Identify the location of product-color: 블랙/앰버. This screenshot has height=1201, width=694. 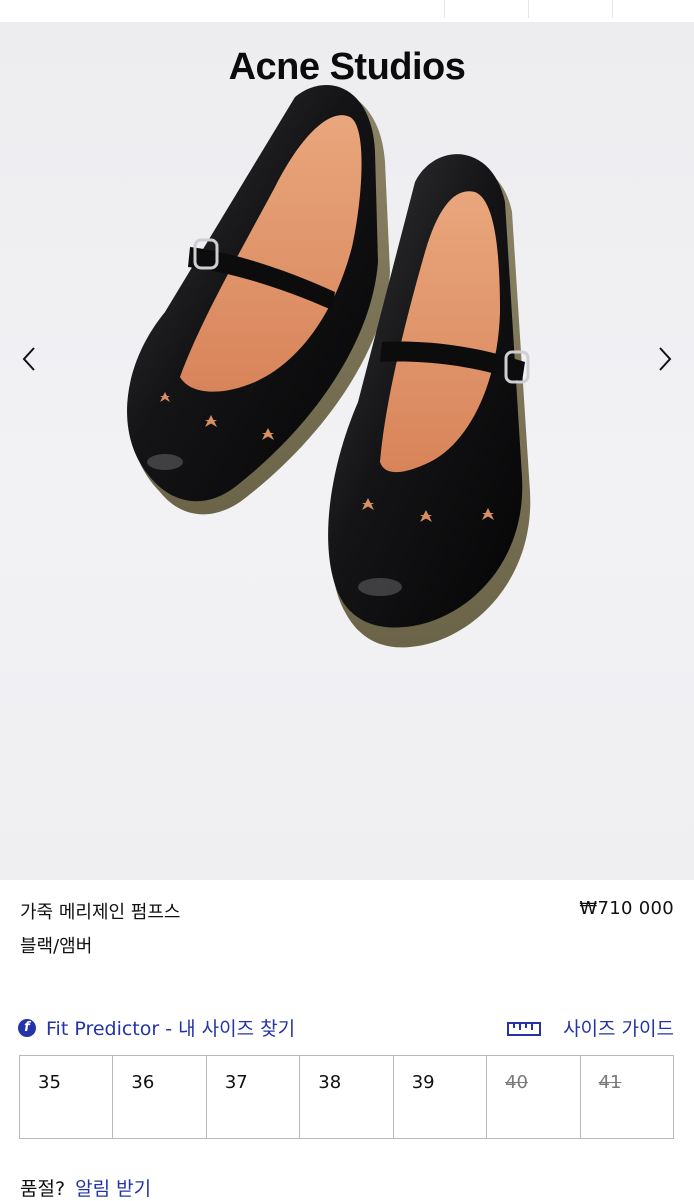
(56, 946).